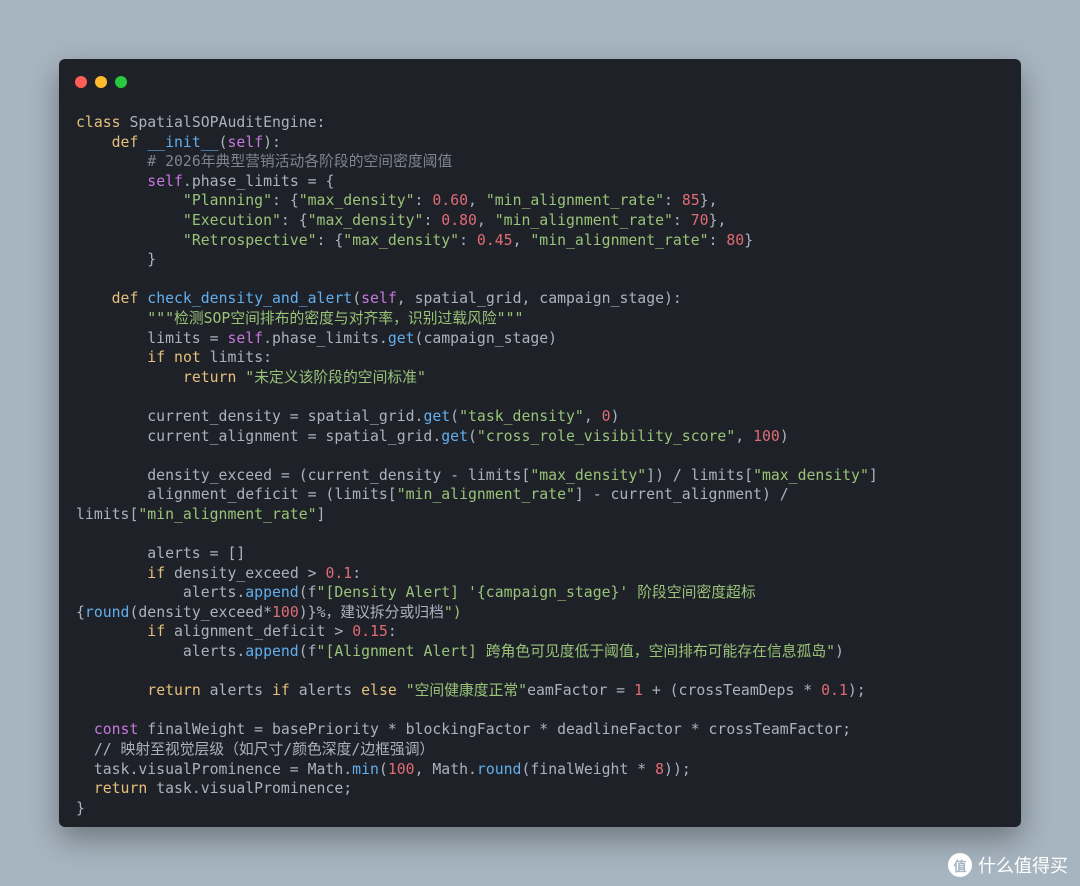 This screenshot has width=1080, height=886. What do you see at coordinates (161, 554) in the screenshot?
I see `code-line: alerts = []` at bounding box center [161, 554].